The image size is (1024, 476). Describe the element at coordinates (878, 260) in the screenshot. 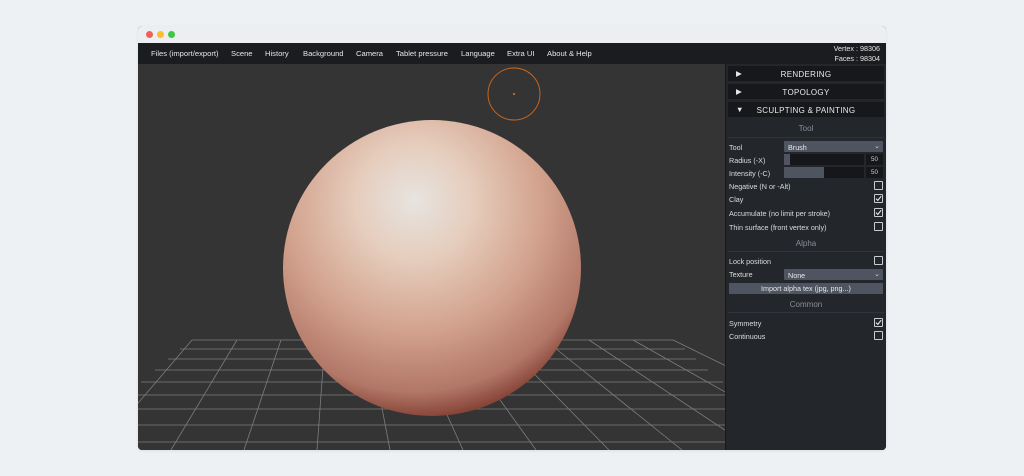

I see `lock-position-checkbox` at that location.